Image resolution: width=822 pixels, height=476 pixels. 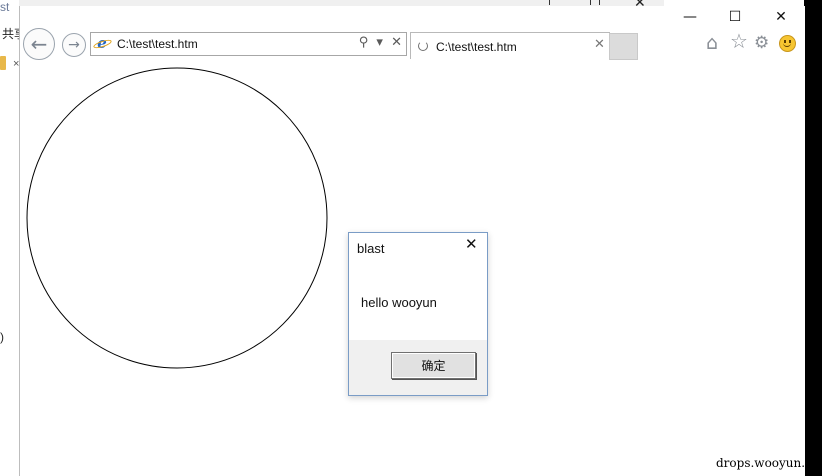 What do you see at coordinates (471, 244) in the screenshot?
I see `dialog-close-icon: ✕` at bounding box center [471, 244].